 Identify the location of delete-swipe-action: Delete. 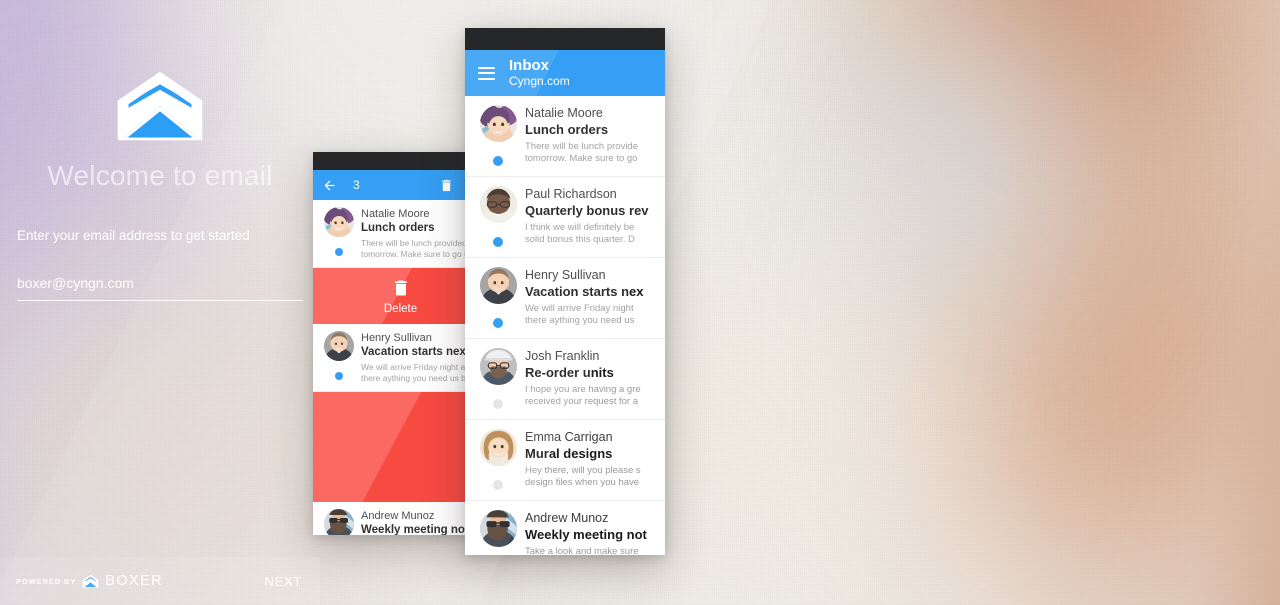
(400, 296).